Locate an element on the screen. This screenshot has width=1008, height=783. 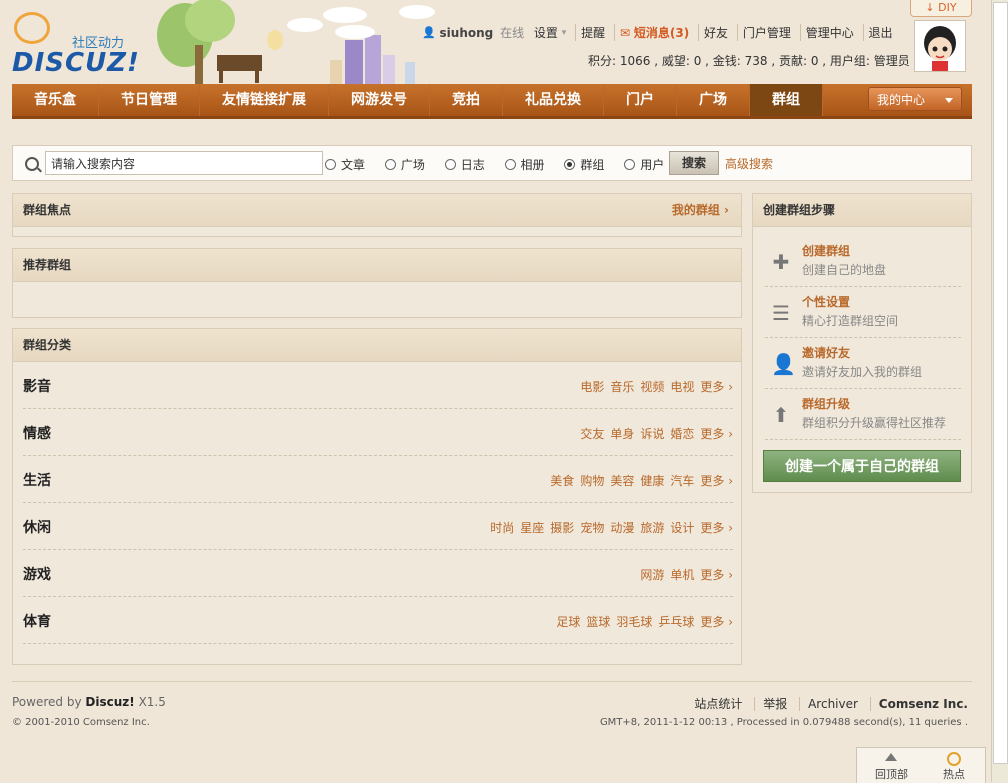
category-tag-link: 购物 is located at coordinates (592, 481).